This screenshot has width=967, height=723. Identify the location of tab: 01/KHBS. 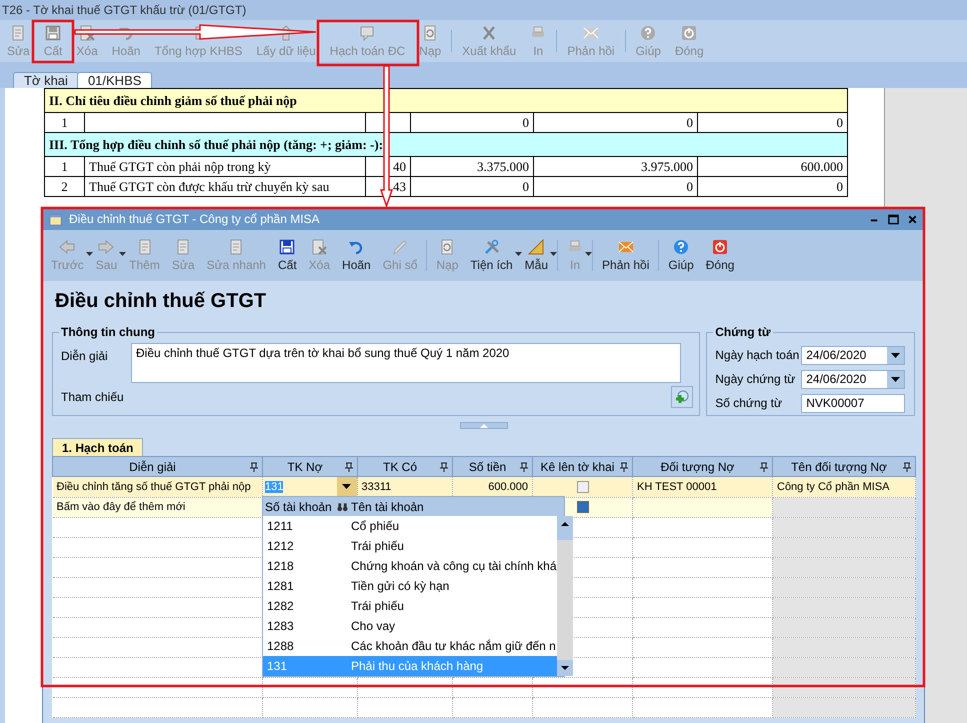
(114, 80).